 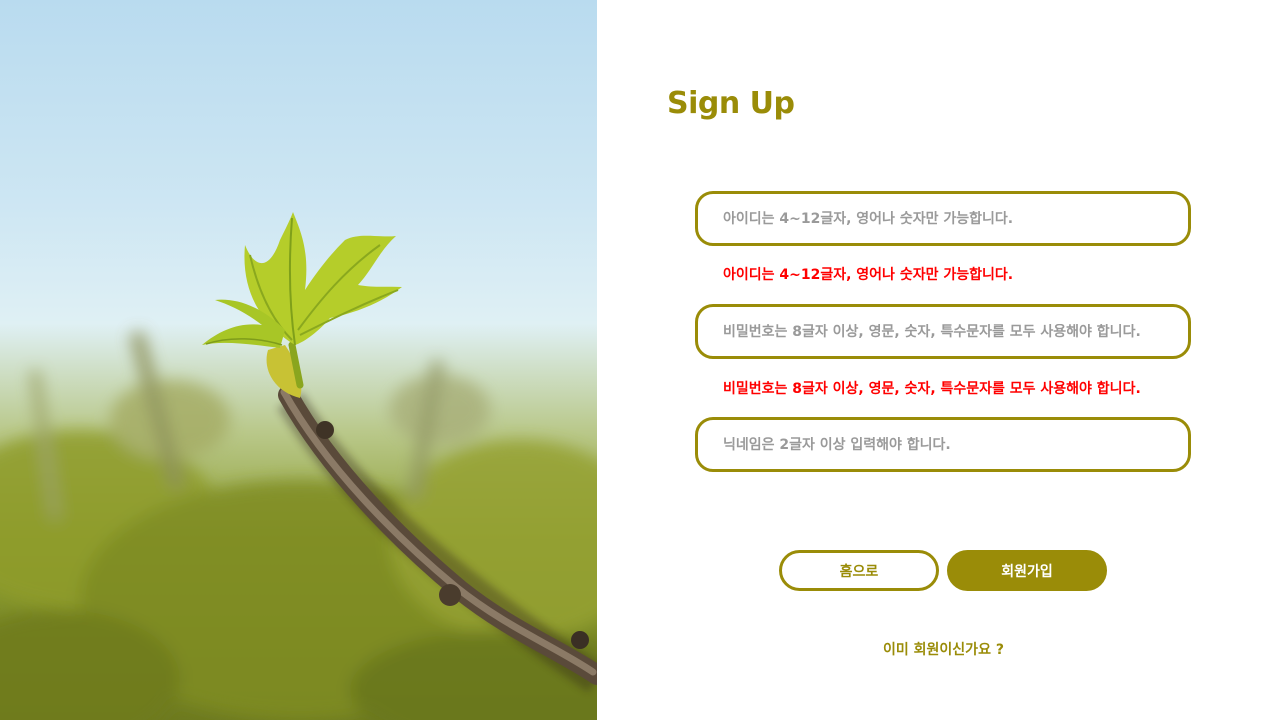 I want to click on password-error-message: 비밀번호는 8글자 이상, 영문, 숫자, 특수문자를 모두 사용해야 합니다., so click(x=932, y=389).